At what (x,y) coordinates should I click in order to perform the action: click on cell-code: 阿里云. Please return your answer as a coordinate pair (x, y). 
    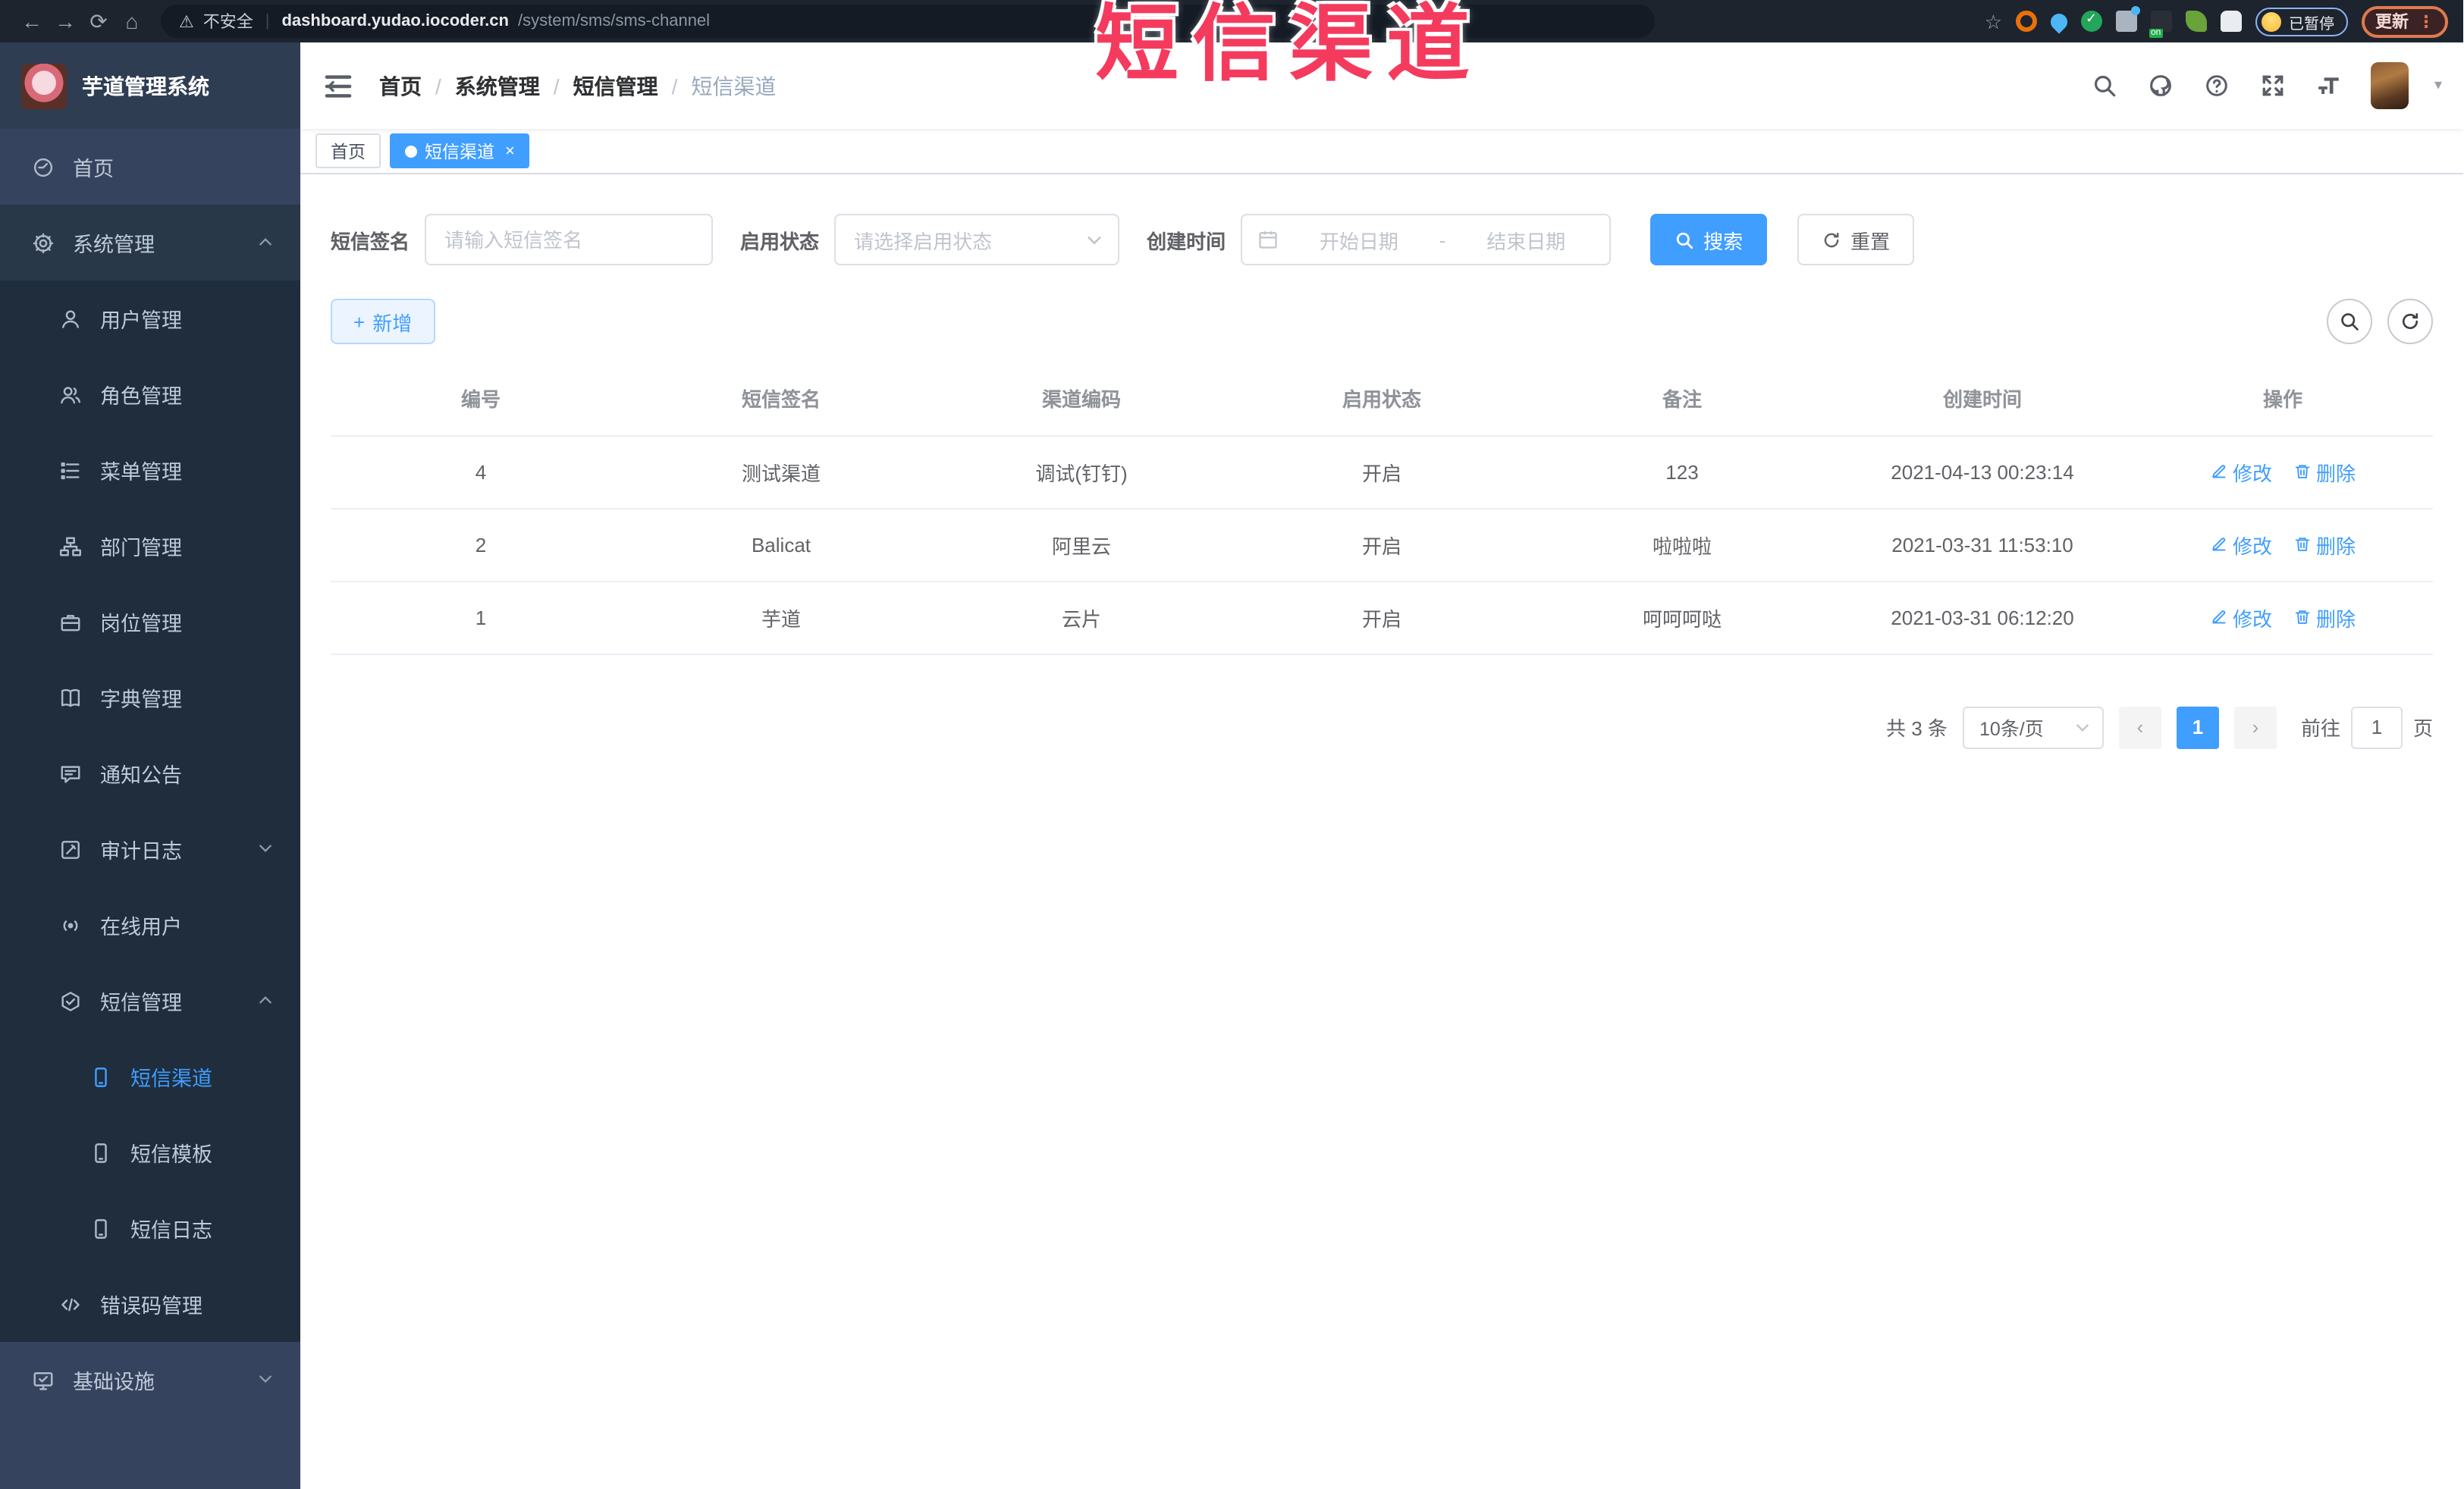
    Looking at the image, I should click on (1081, 544).